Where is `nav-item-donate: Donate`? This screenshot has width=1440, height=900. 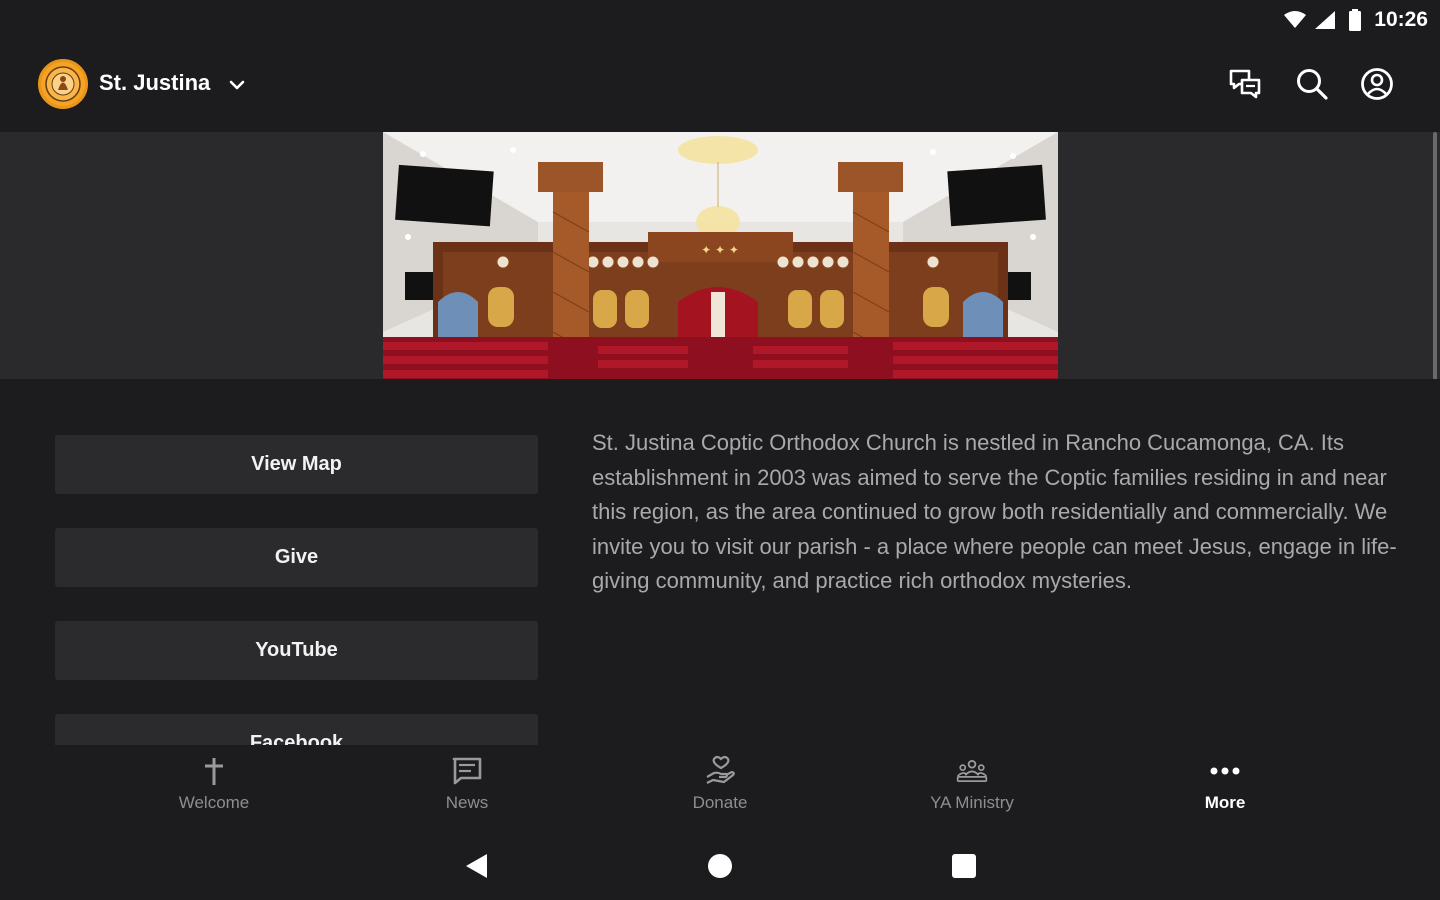
nav-item-donate: Donate is located at coordinates (720, 790).